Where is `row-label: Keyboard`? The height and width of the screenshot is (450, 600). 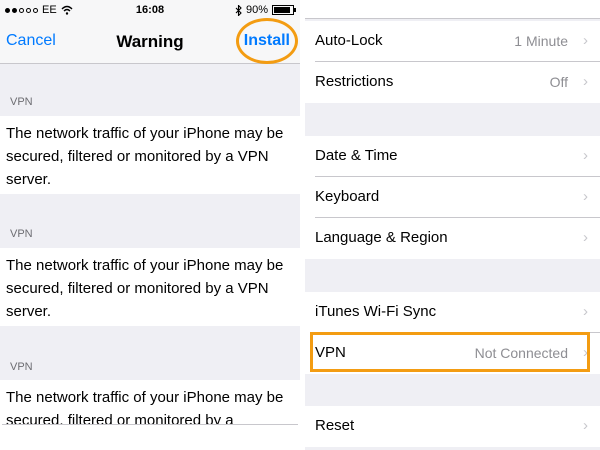
row-label: Keyboard is located at coordinates (347, 196).